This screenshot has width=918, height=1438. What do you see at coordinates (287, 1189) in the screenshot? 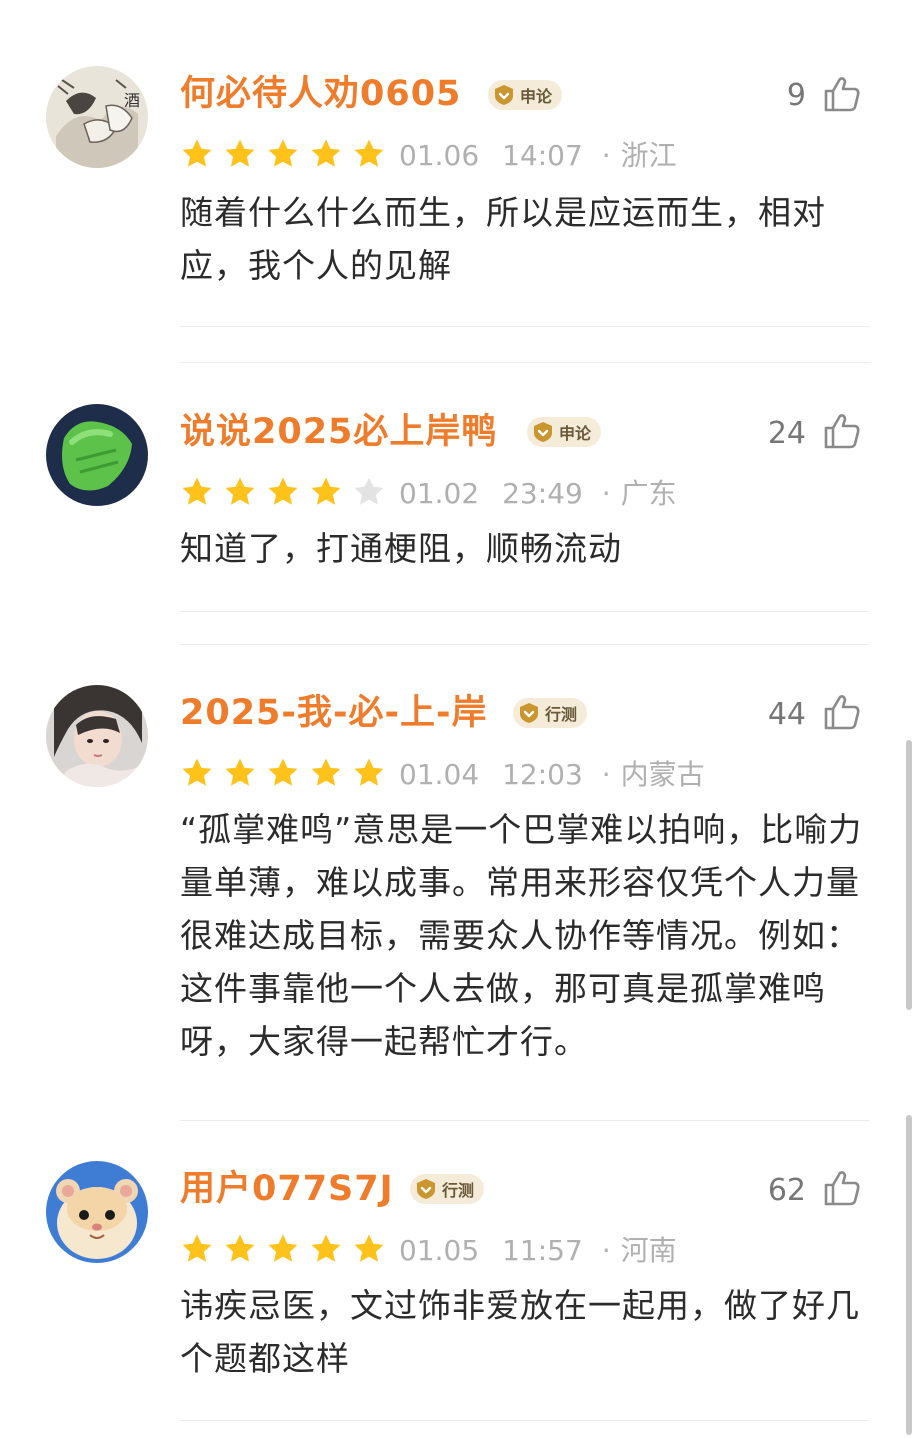
I see `username: 用户077S7J` at bounding box center [287, 1189].